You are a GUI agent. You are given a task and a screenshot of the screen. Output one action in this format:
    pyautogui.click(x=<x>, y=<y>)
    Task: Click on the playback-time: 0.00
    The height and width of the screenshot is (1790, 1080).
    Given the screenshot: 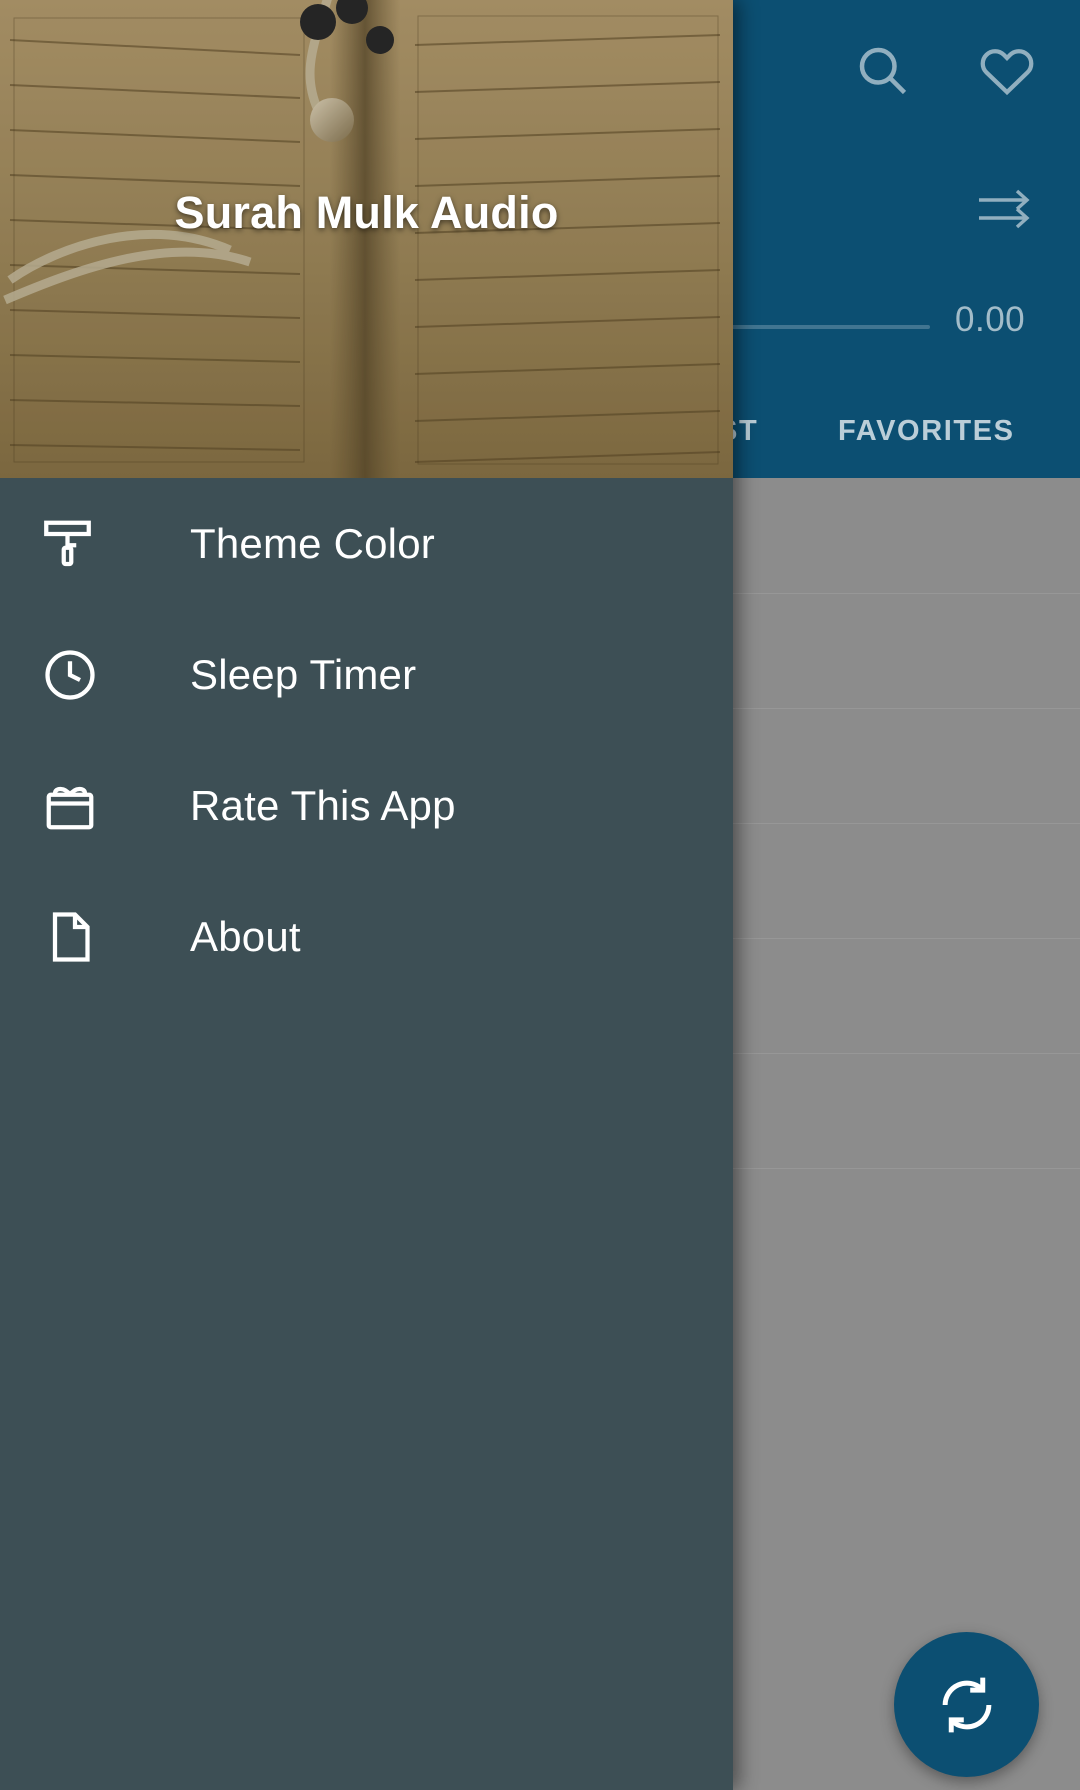 What is the action you would take?
    pyautogui.click(x=990, y=319)
    